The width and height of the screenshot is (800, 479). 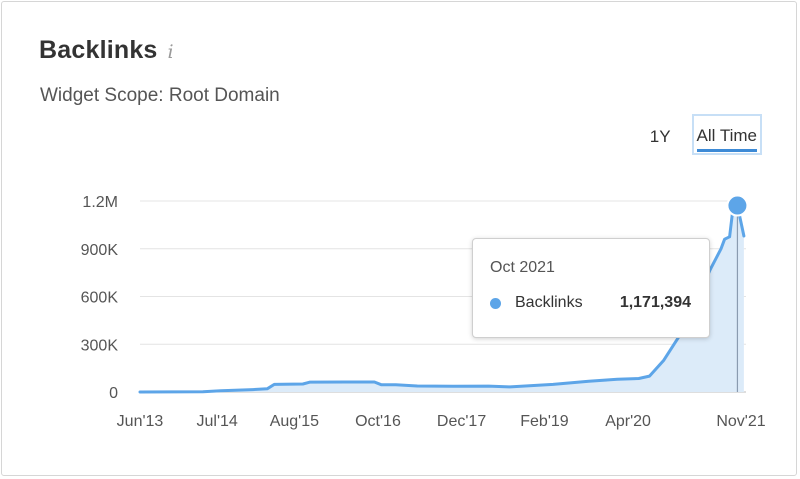 What do you see at coordinates (544, 421) in the screenshot?
I see `x-tick-label: Feb'19` at bounding box center [544, 421].